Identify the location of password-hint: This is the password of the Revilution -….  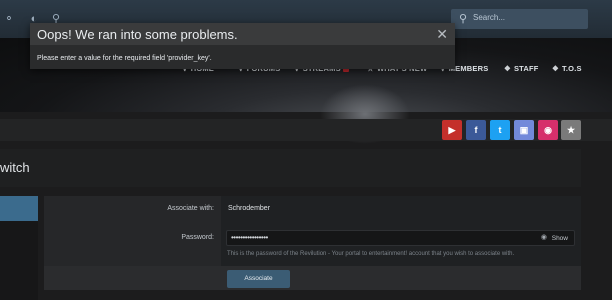
(371, 254).